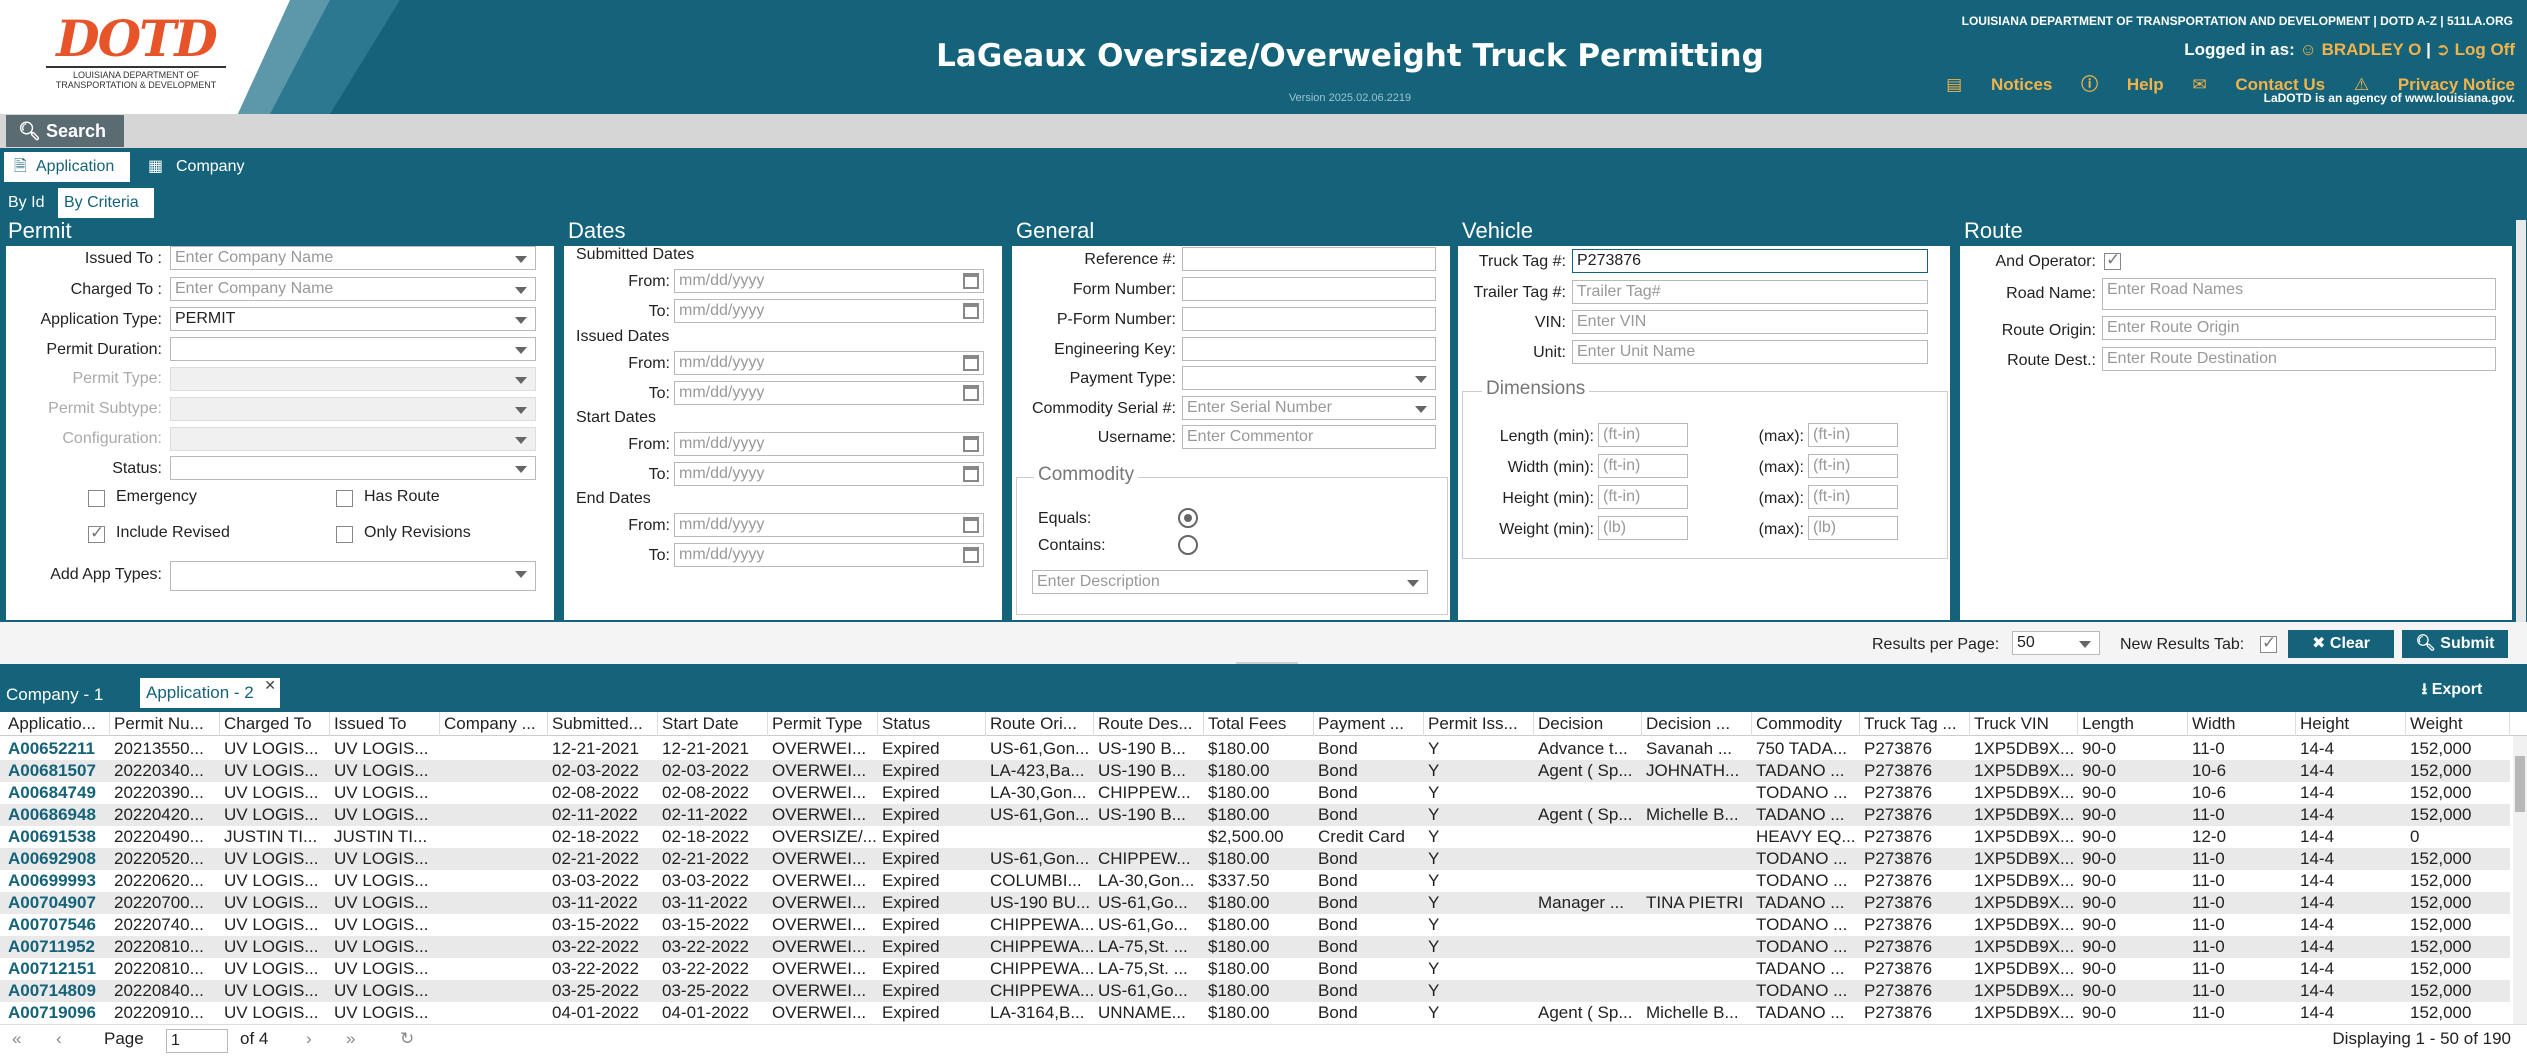  Describe the element at coordinates (31, 203) in the screenshot. I see `tab-by-id: By Id` at that location.